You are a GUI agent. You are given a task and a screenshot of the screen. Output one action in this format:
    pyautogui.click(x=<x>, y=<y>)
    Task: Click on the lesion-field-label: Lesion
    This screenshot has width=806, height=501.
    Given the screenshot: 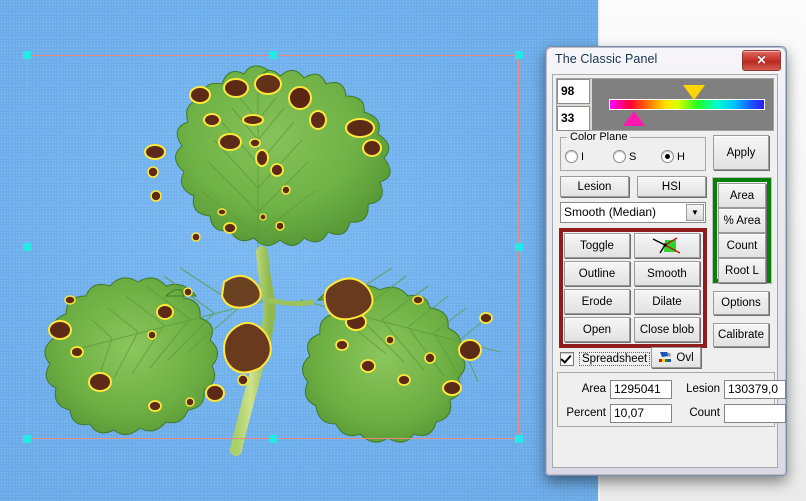 What is the action you would take?
    pyautogui.click(x=703, y=389)
    